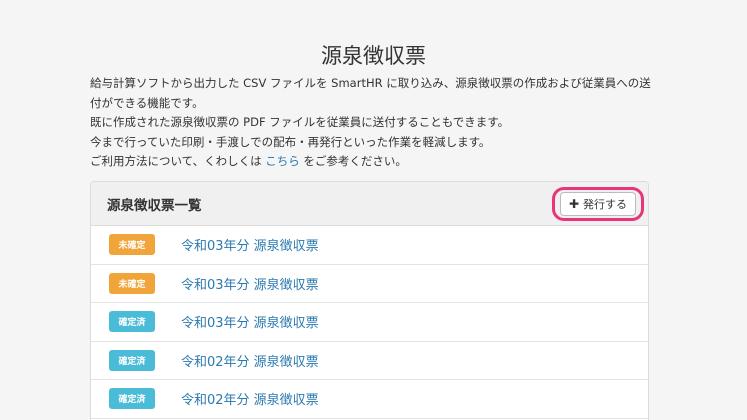 The height and width of the screenshot is (420, 747). I want to click on description-line: 既に作成された源泉徴収票の PDF ファイルを従業員に送付することもできます。, so click(300, 122).